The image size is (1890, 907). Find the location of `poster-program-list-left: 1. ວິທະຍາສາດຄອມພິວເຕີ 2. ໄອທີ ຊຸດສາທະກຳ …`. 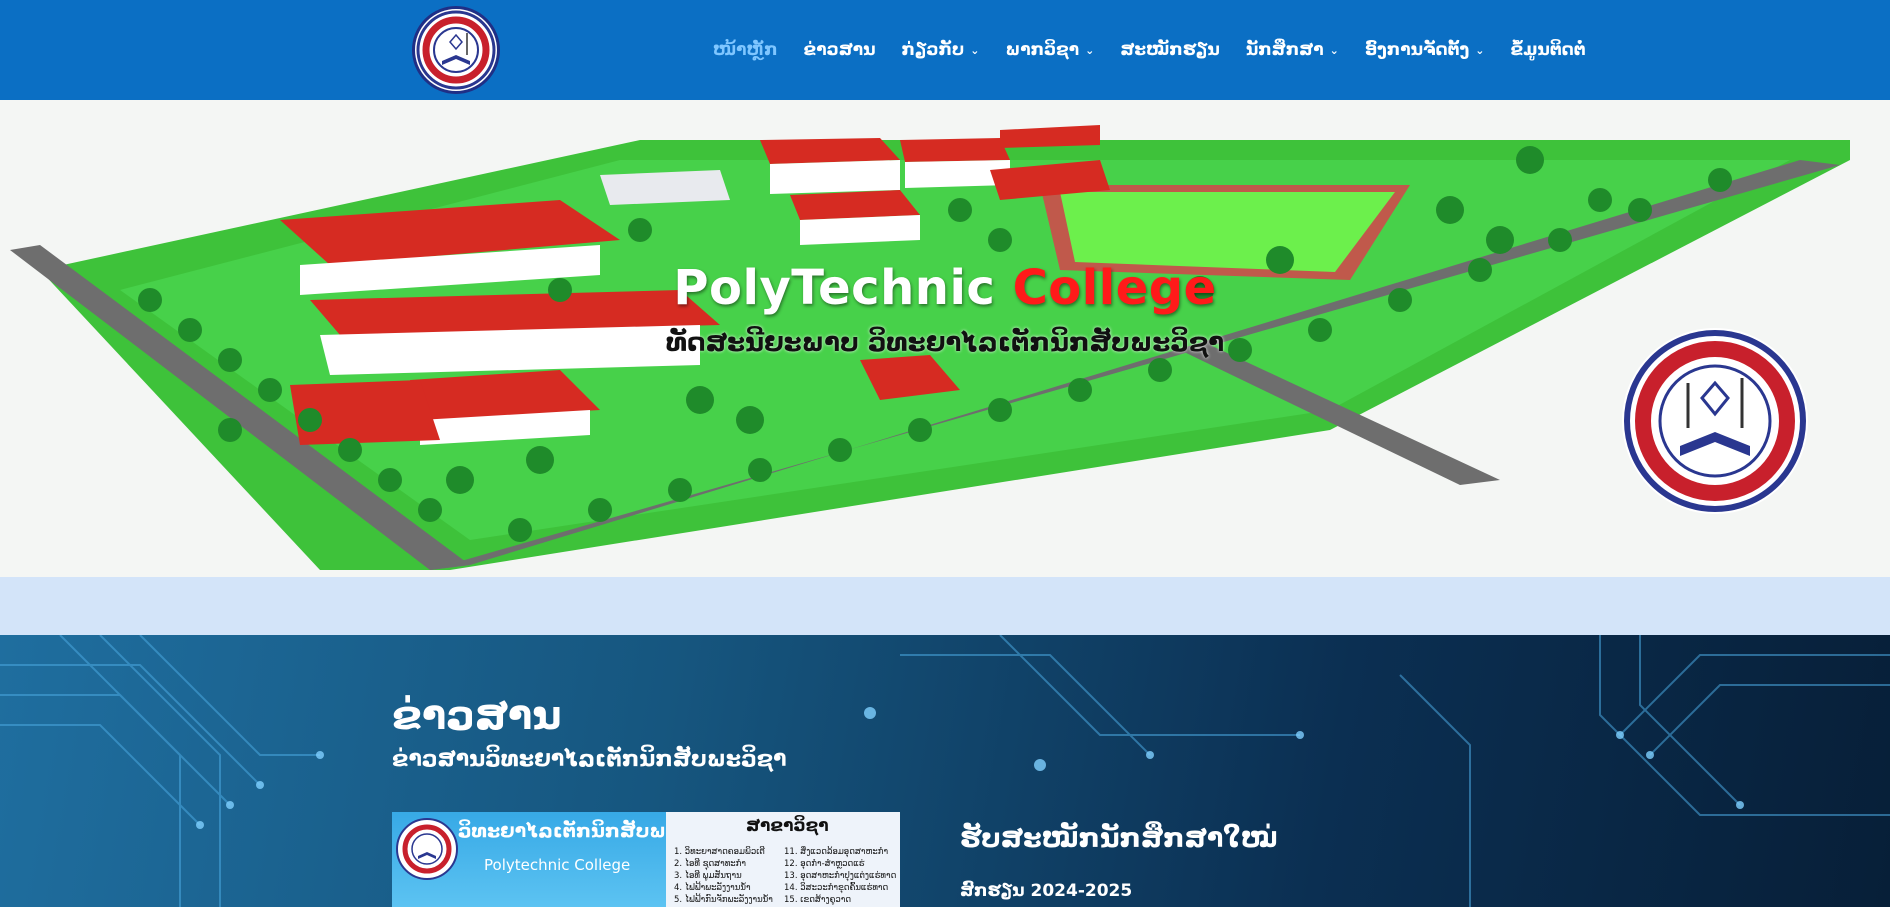

poster-program-list-left: 1. ວິທະຍາສາດຄອມພິວເຕີ 2. ໄອທີ ຊຸດສາທະກຳ … is located at coordinates (729, 876).